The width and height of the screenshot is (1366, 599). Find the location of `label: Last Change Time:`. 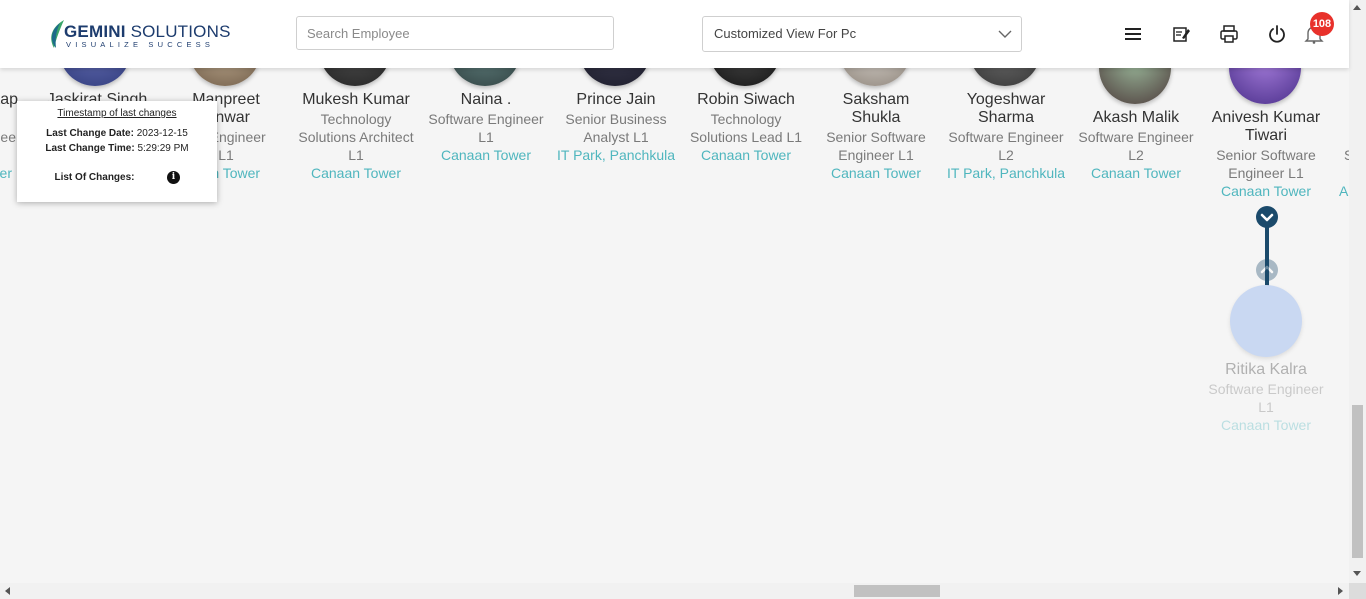

label: Last Change Time: is located at coordinates (90, 148).